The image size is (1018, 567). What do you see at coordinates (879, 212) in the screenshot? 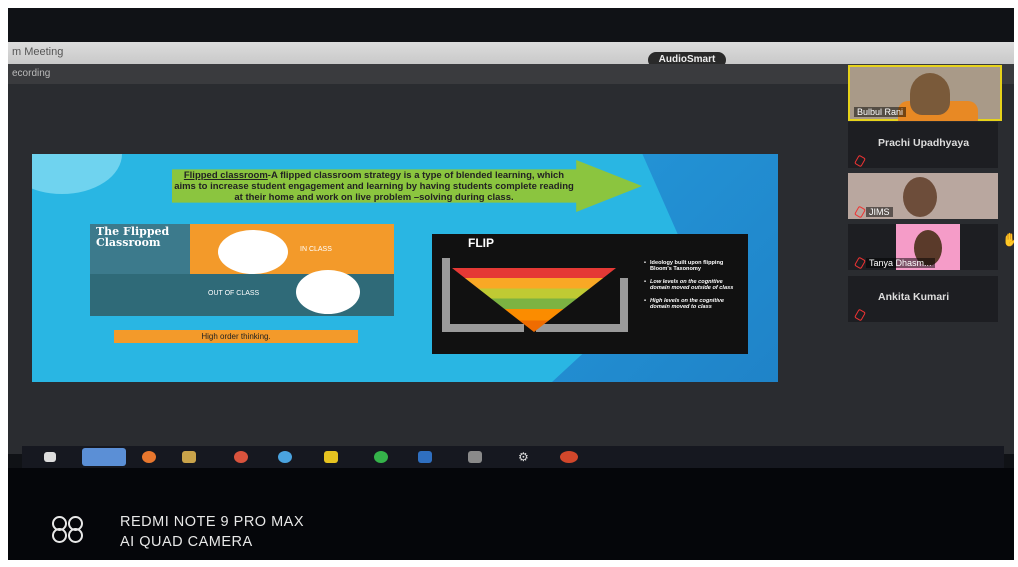
I see `participant-name: JIMS` at bounding box center [879, 212].